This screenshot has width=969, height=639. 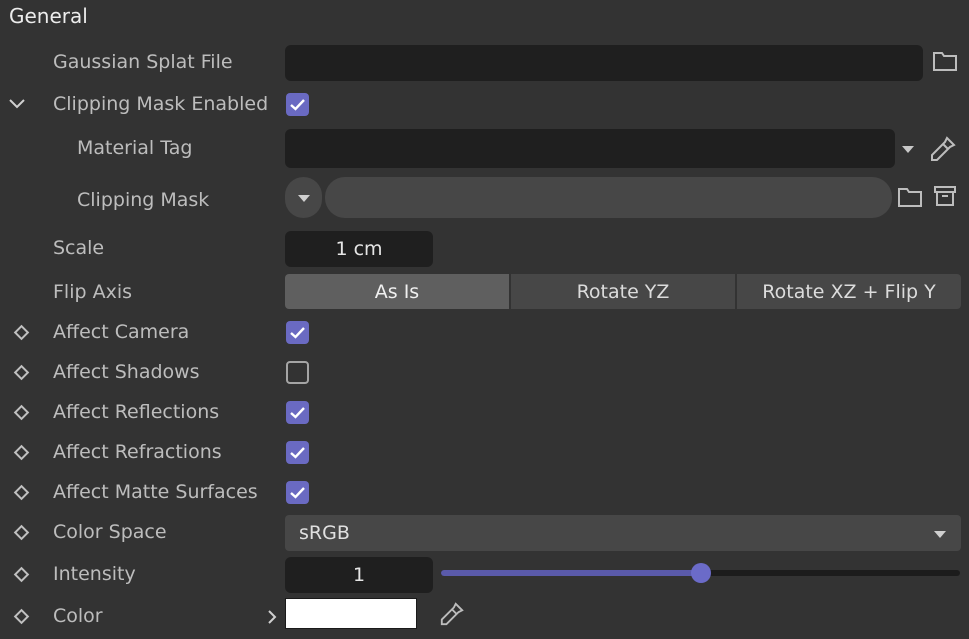 What do you see at coordinates (126, 372) in the screenshot?
I see `affect-shadows-label: Affect Shadows` at bounding box center [126, 372].